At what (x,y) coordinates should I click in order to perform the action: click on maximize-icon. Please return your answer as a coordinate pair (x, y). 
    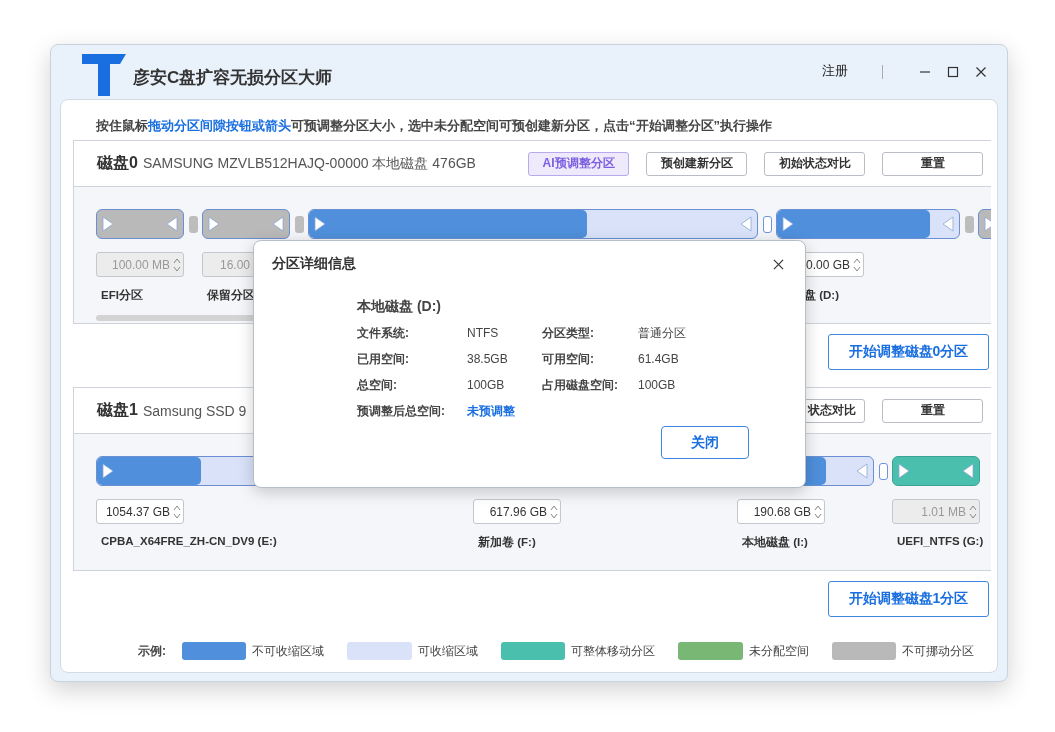
    Looking at the image, I should click on (953, 72).